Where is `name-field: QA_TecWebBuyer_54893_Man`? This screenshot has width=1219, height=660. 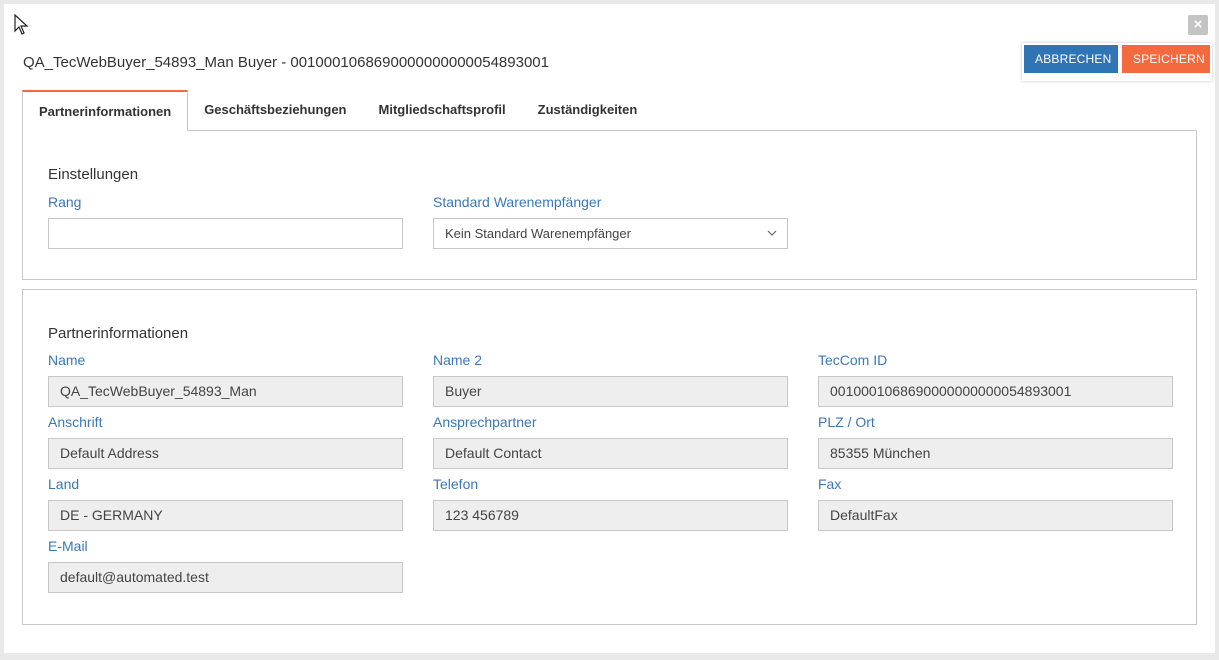 name-field: QA_TecWebBuyer_54893_Man is located at coordinates (225, 391).